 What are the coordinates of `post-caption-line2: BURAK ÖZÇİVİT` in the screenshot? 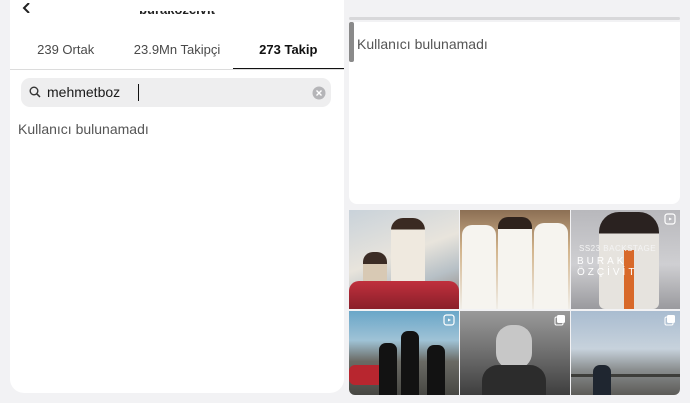 It's located at (607, 267).